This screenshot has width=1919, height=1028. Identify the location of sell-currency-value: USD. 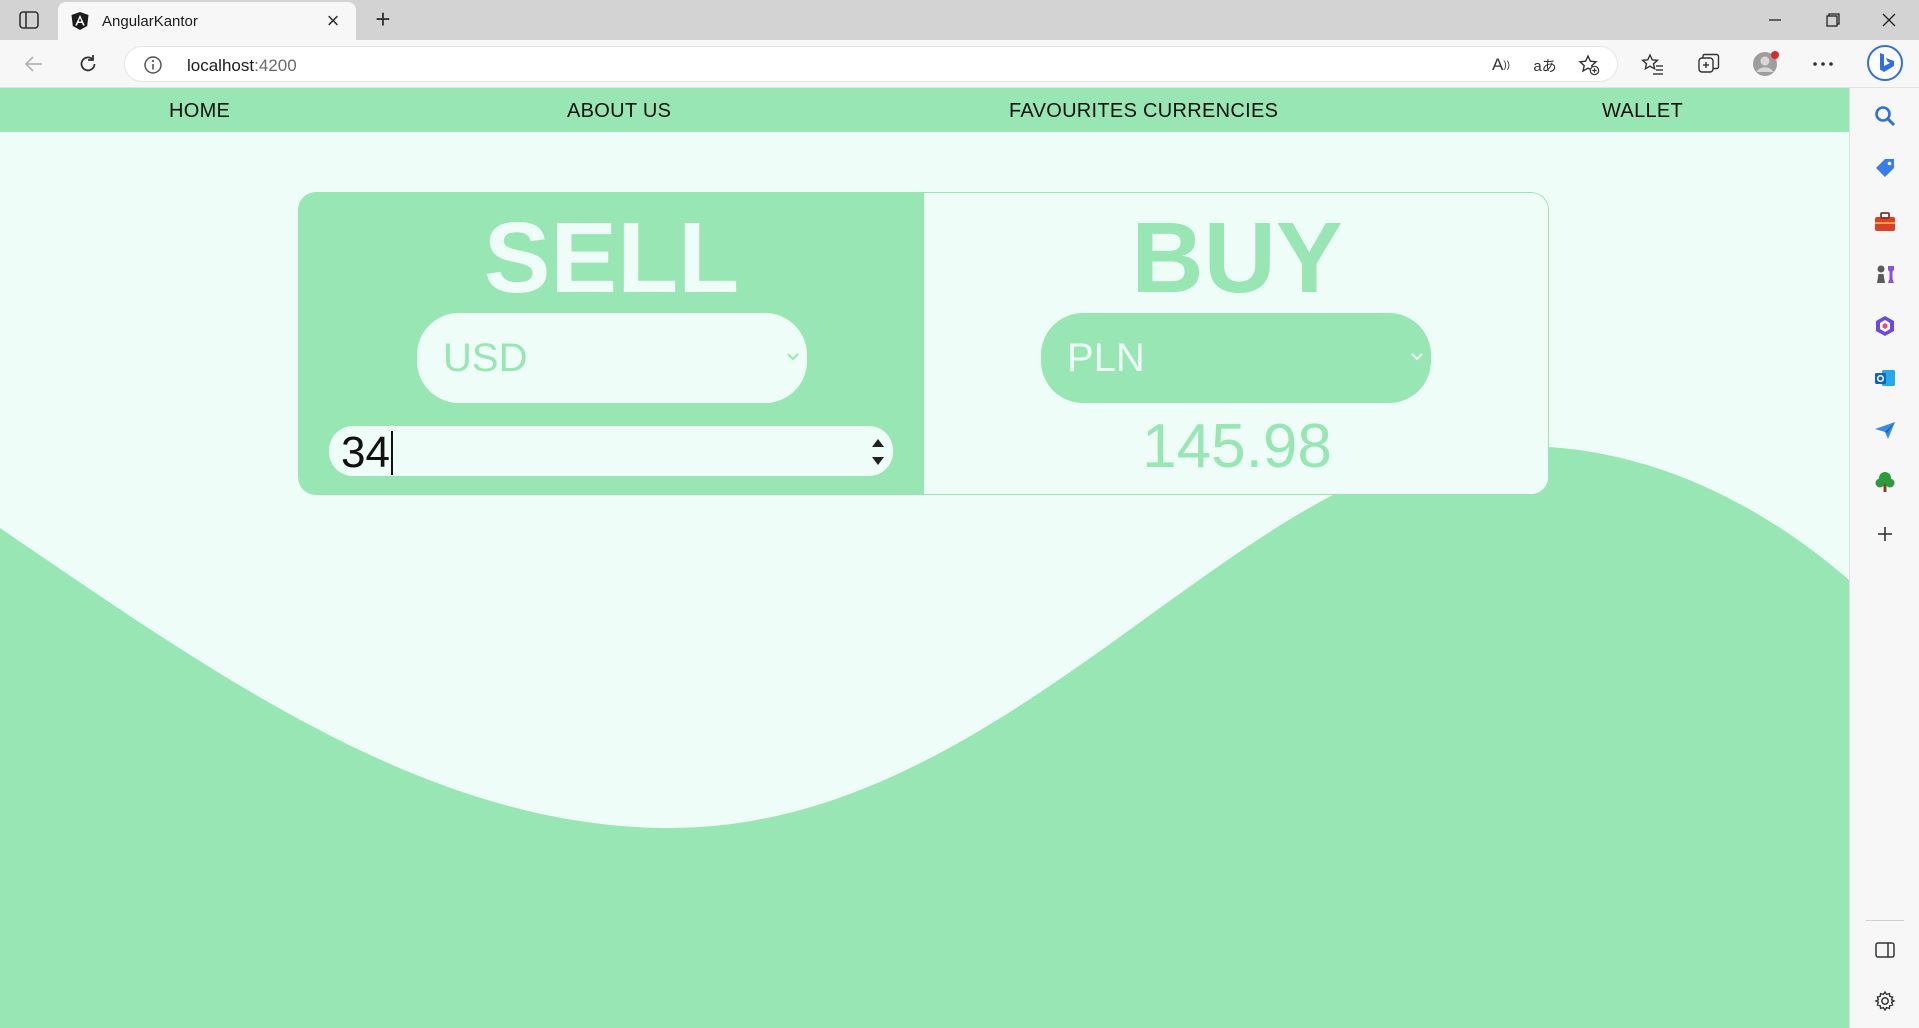
(485, 357).